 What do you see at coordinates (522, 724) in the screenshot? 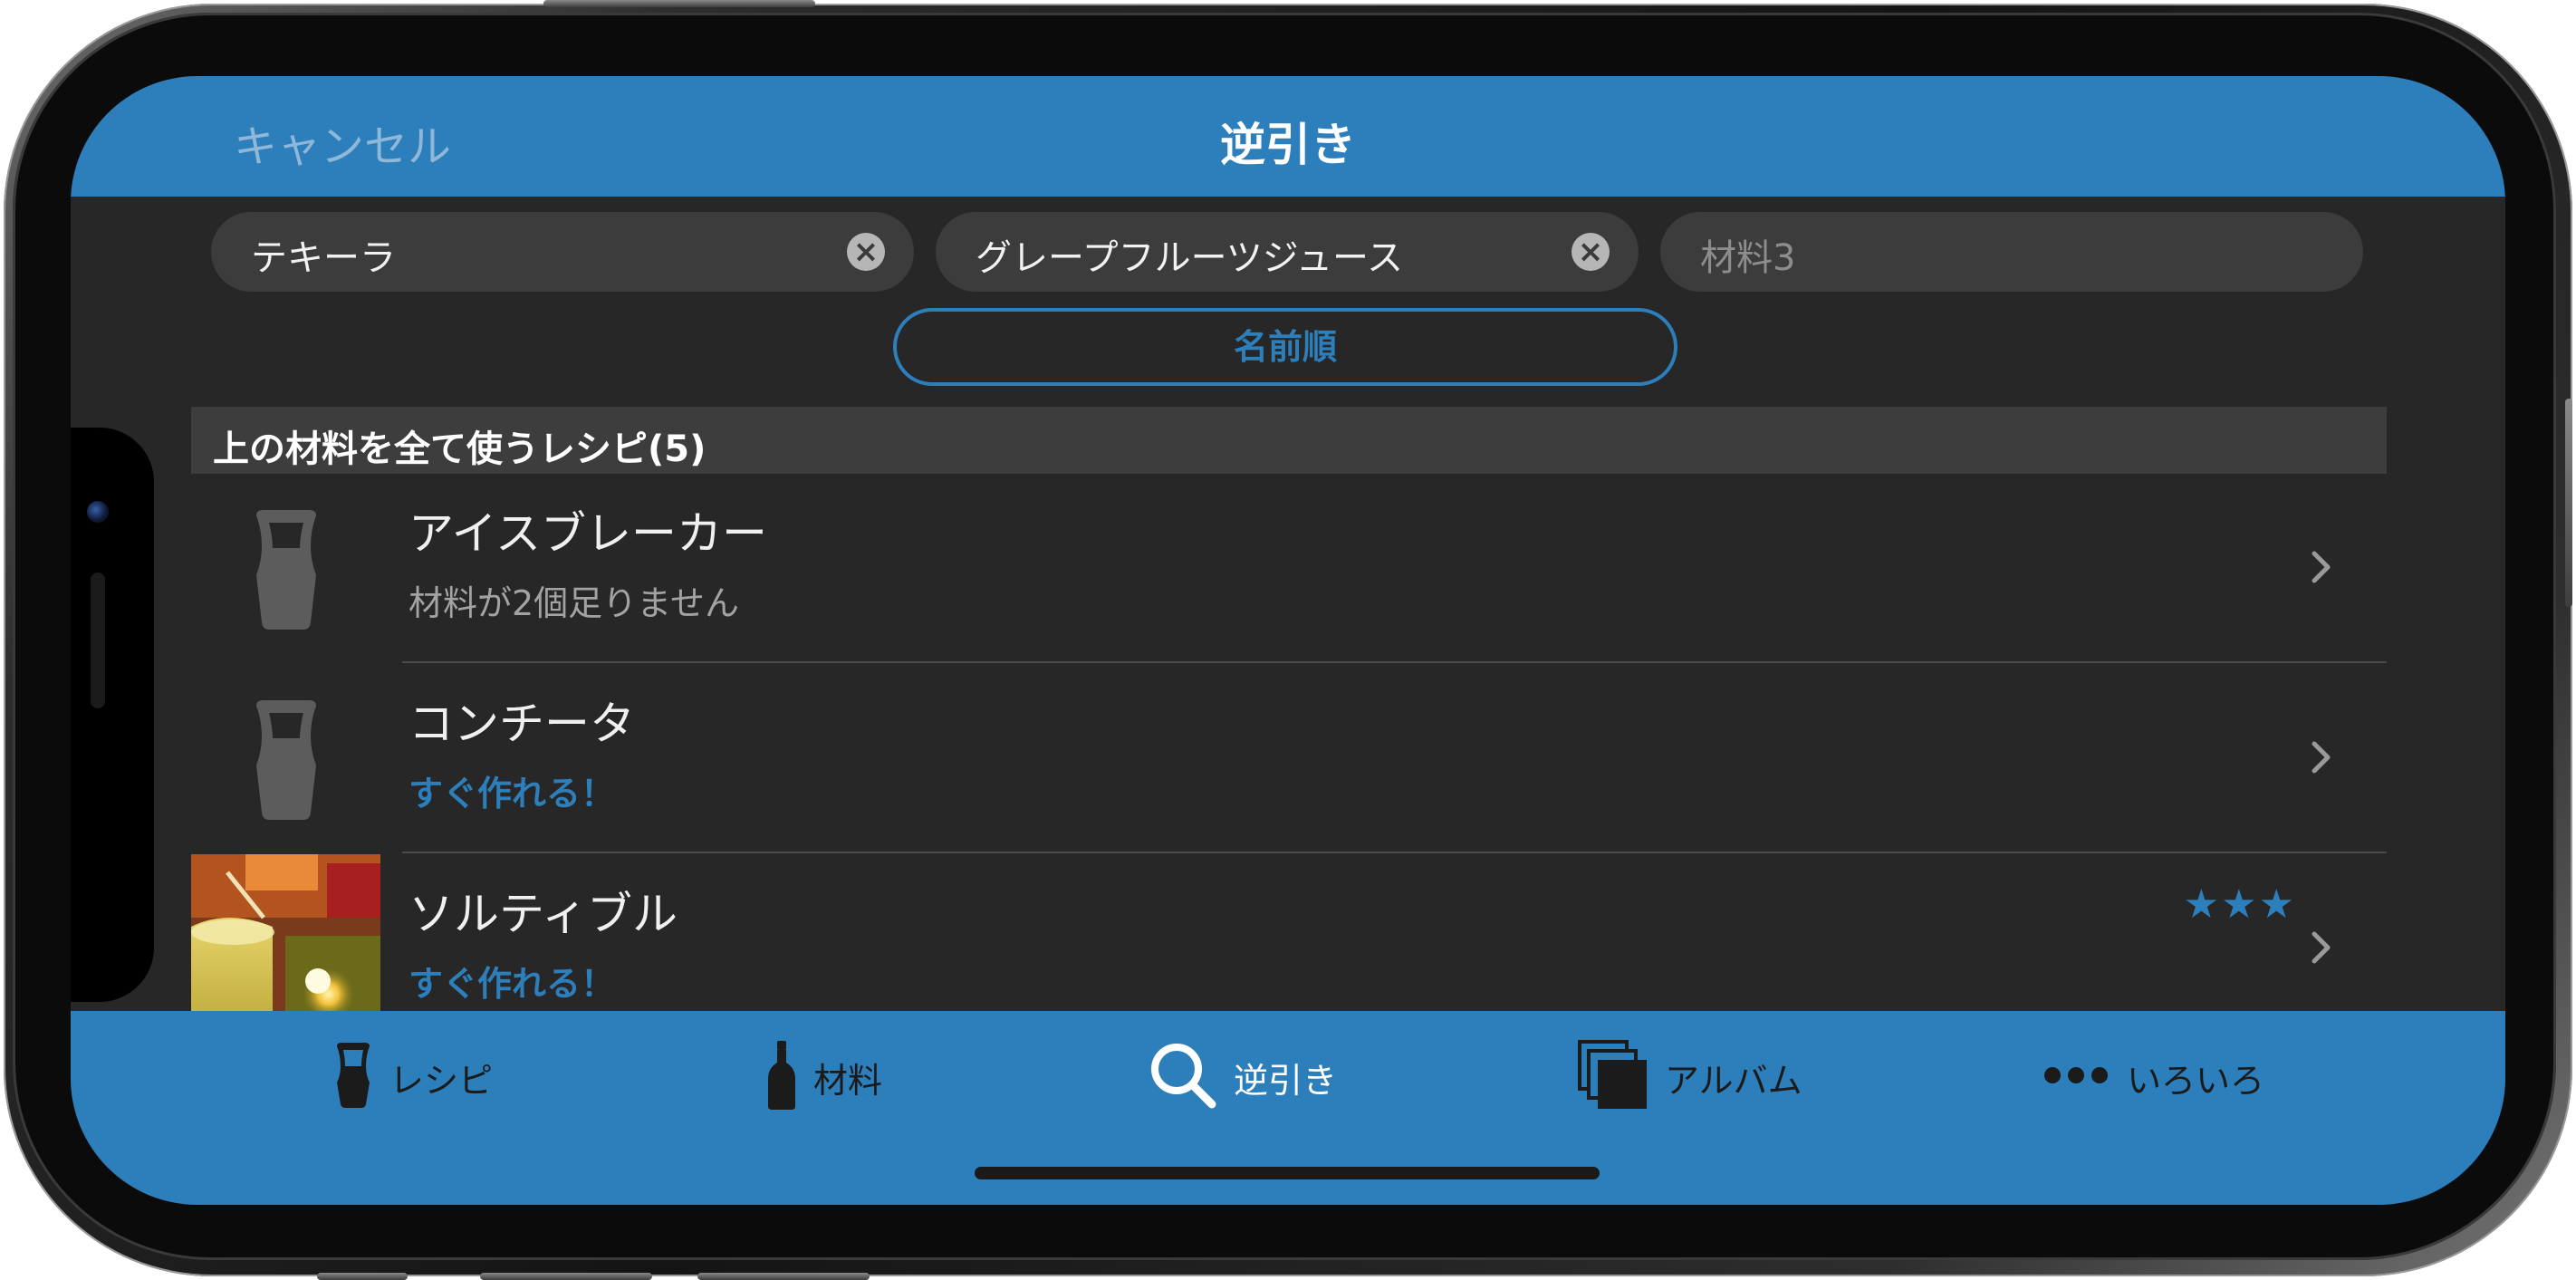
I see `recipe-name: コンチータ` at bounding box center [522, 724].